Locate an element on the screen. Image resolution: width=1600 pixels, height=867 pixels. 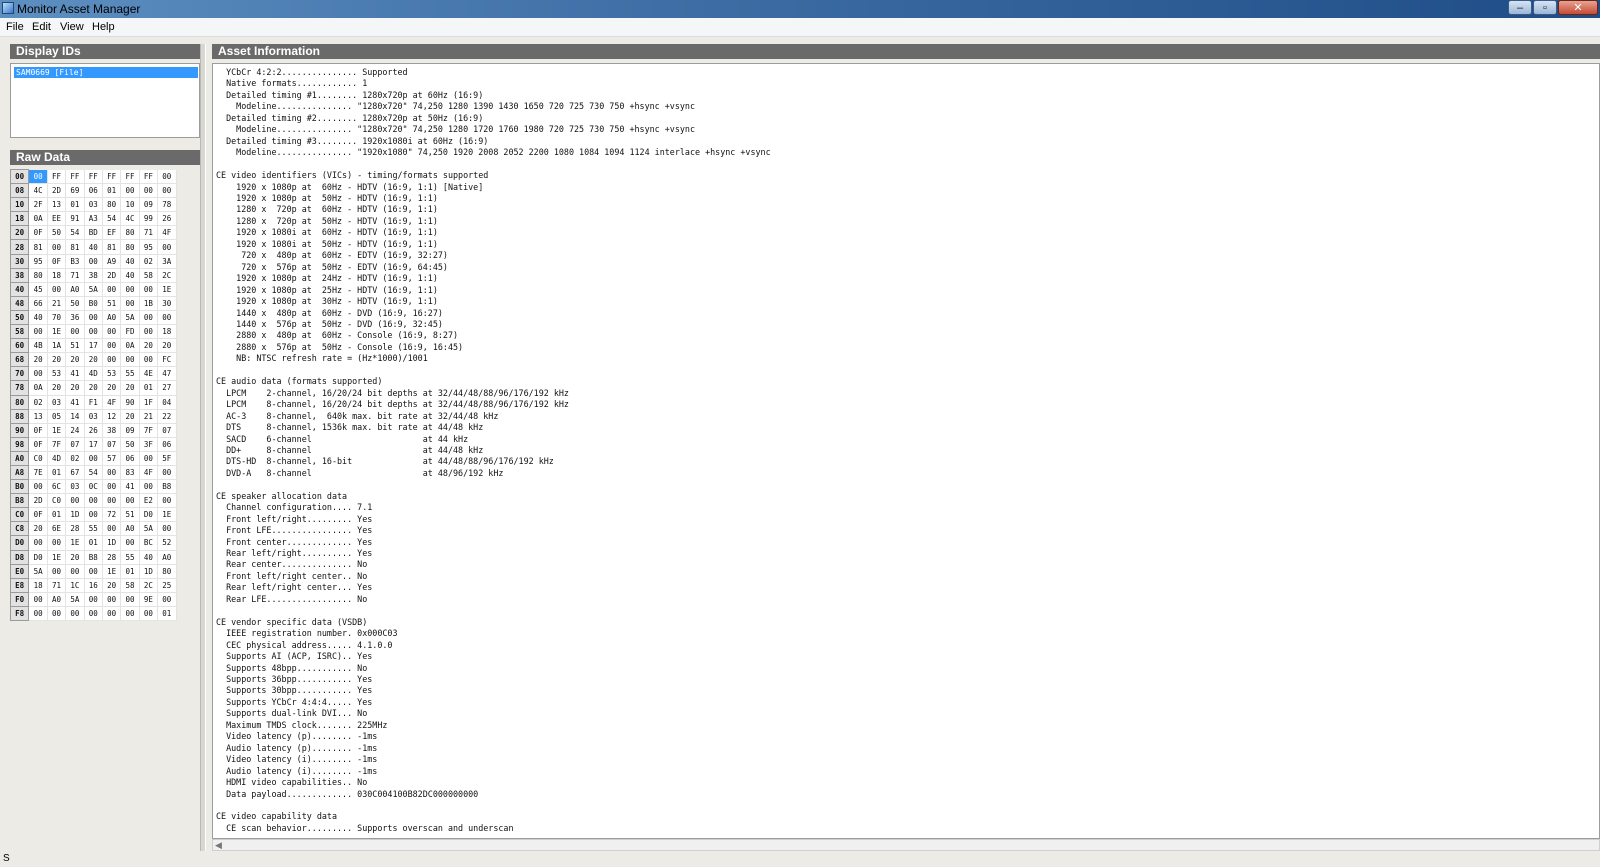
splitter is located at coordinates (203, 455).